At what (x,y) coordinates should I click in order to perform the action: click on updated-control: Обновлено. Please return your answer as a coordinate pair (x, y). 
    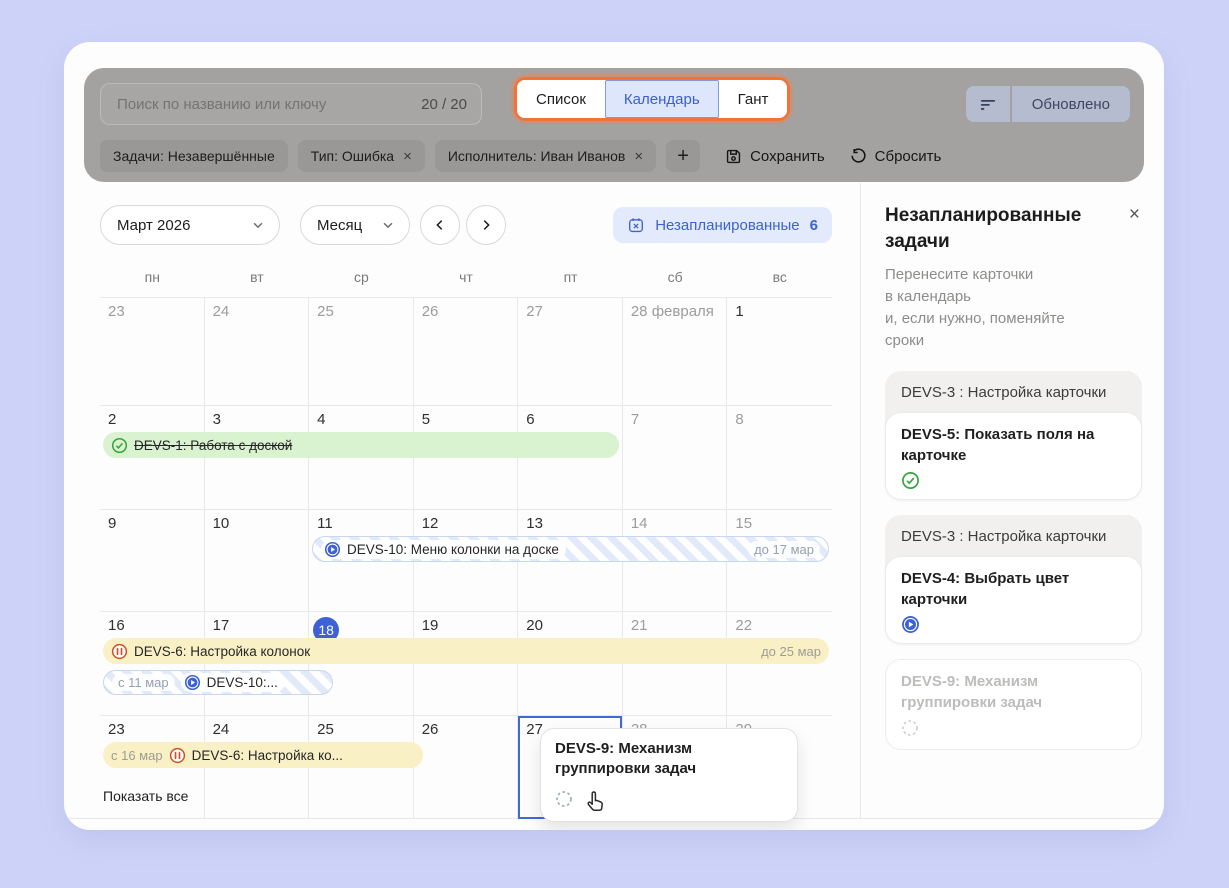
    Looking at the image, I should click on (1047, 104).